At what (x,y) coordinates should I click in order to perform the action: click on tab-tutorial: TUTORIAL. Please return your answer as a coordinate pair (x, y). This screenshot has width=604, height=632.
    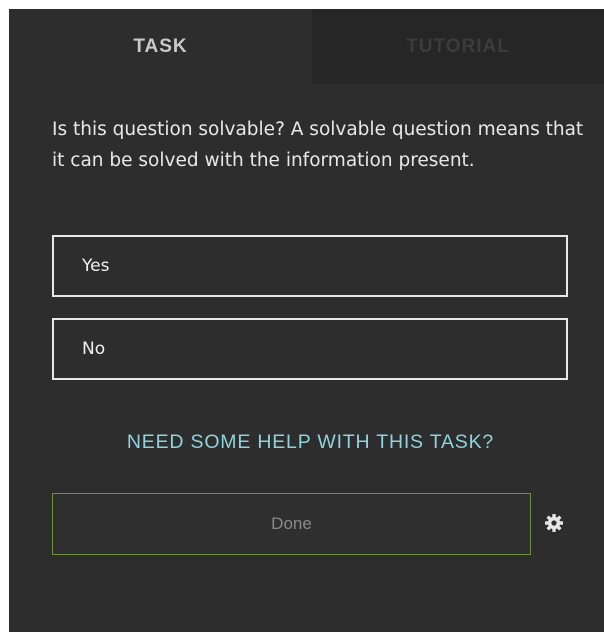
    Looking at the image, I should click on (458, 46).